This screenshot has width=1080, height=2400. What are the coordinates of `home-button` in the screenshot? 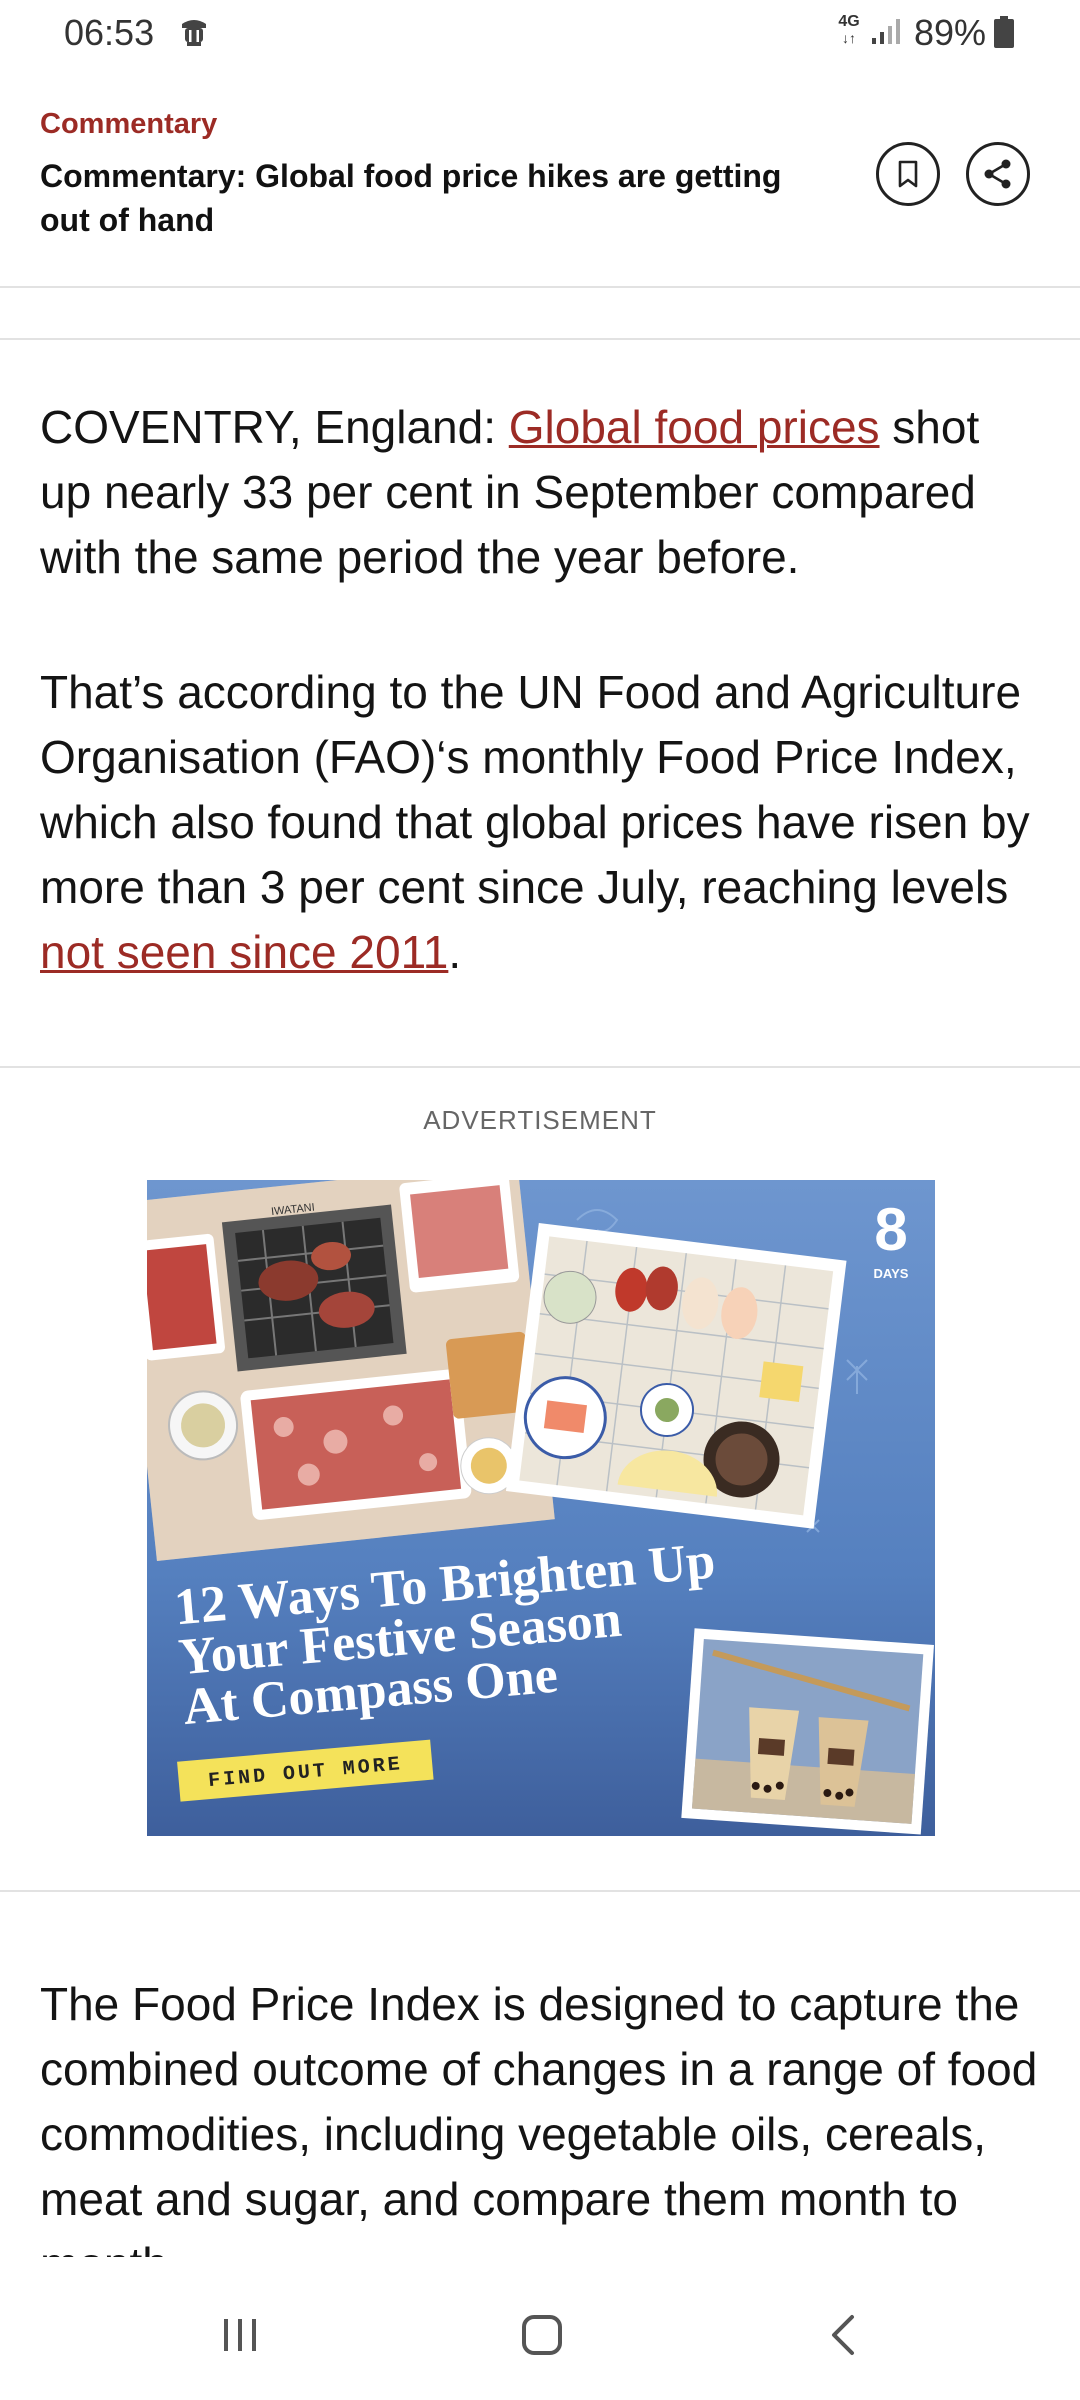 It's located at (542, 2335).